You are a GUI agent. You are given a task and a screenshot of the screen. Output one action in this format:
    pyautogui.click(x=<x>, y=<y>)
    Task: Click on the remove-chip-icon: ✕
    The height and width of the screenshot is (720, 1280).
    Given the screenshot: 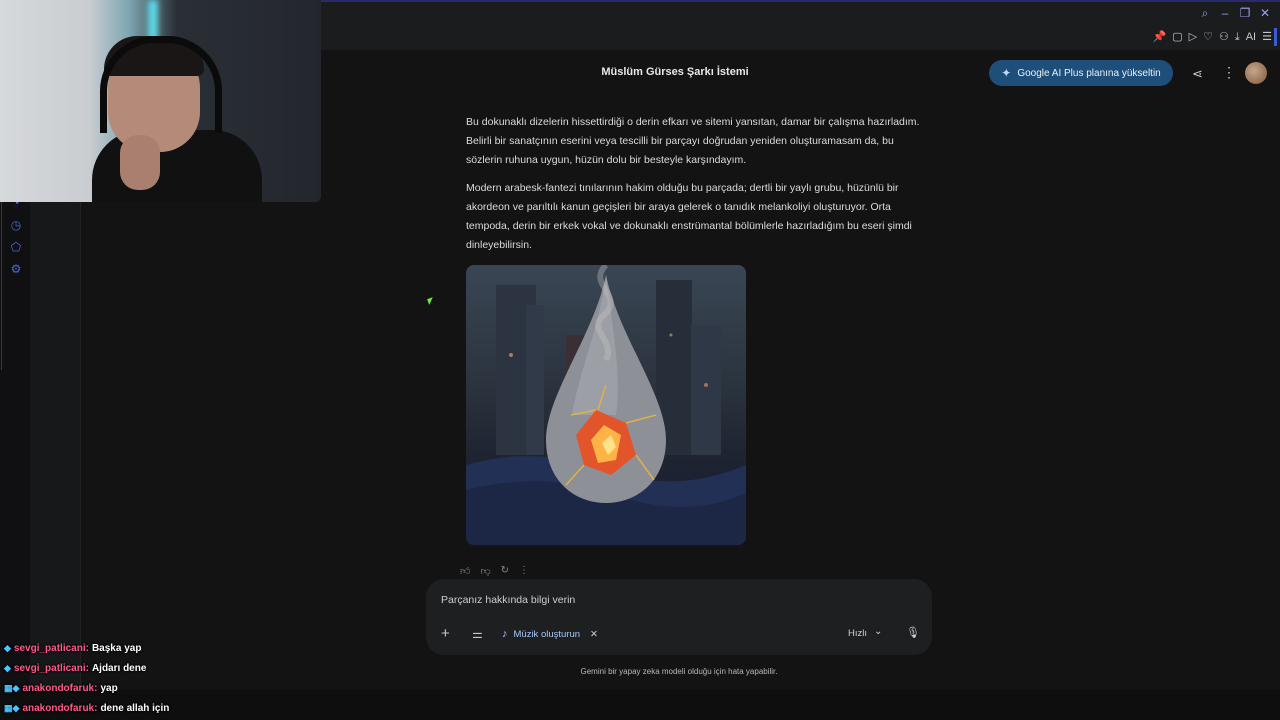 What is the action you would take?
    pyautogui.click(x=594, y=634)
    